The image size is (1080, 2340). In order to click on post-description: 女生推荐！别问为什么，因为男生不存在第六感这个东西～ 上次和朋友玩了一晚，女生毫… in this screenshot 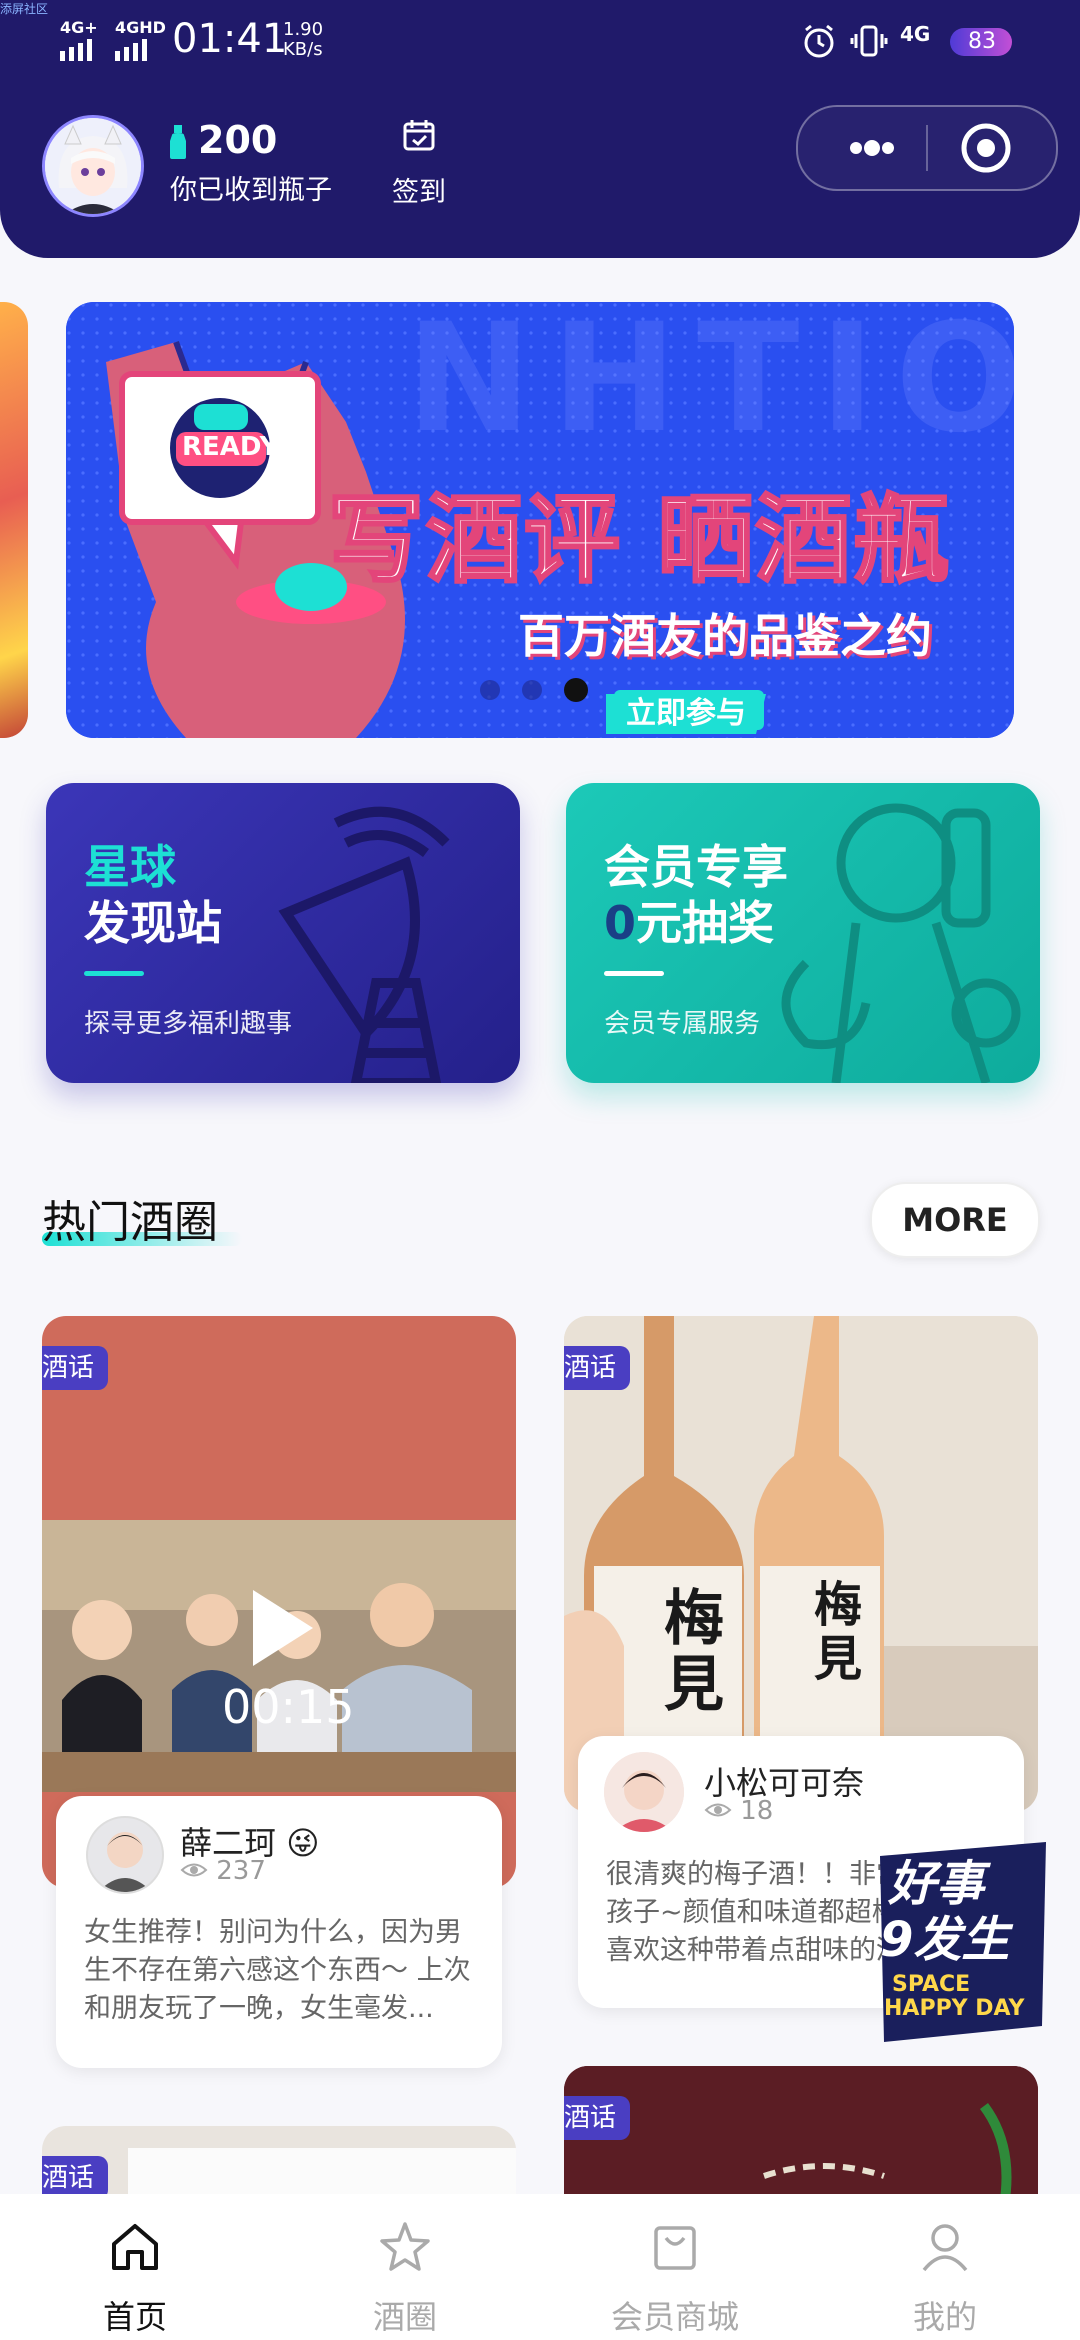, I will do `click(277, 1970)`.